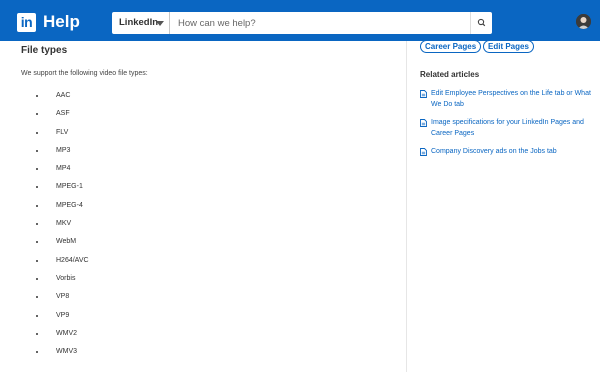  I want to click on file-type: WebM, so click(66, 242).